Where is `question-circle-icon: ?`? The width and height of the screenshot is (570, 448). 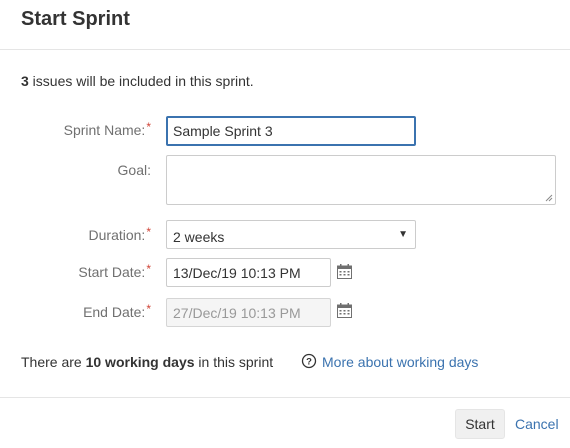
question-circle-icon: ? is located at coordinates (309, 361).